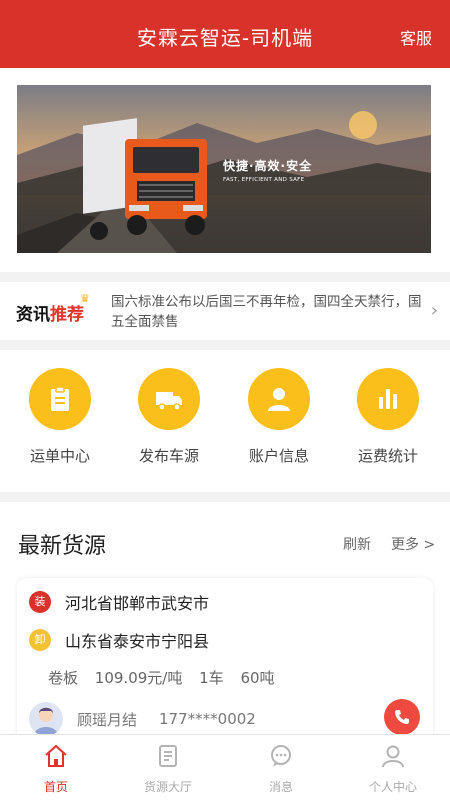 The height and width of the screenshot is (800, 450). I want to click on more-button: 更多 >, so click(413, 544).